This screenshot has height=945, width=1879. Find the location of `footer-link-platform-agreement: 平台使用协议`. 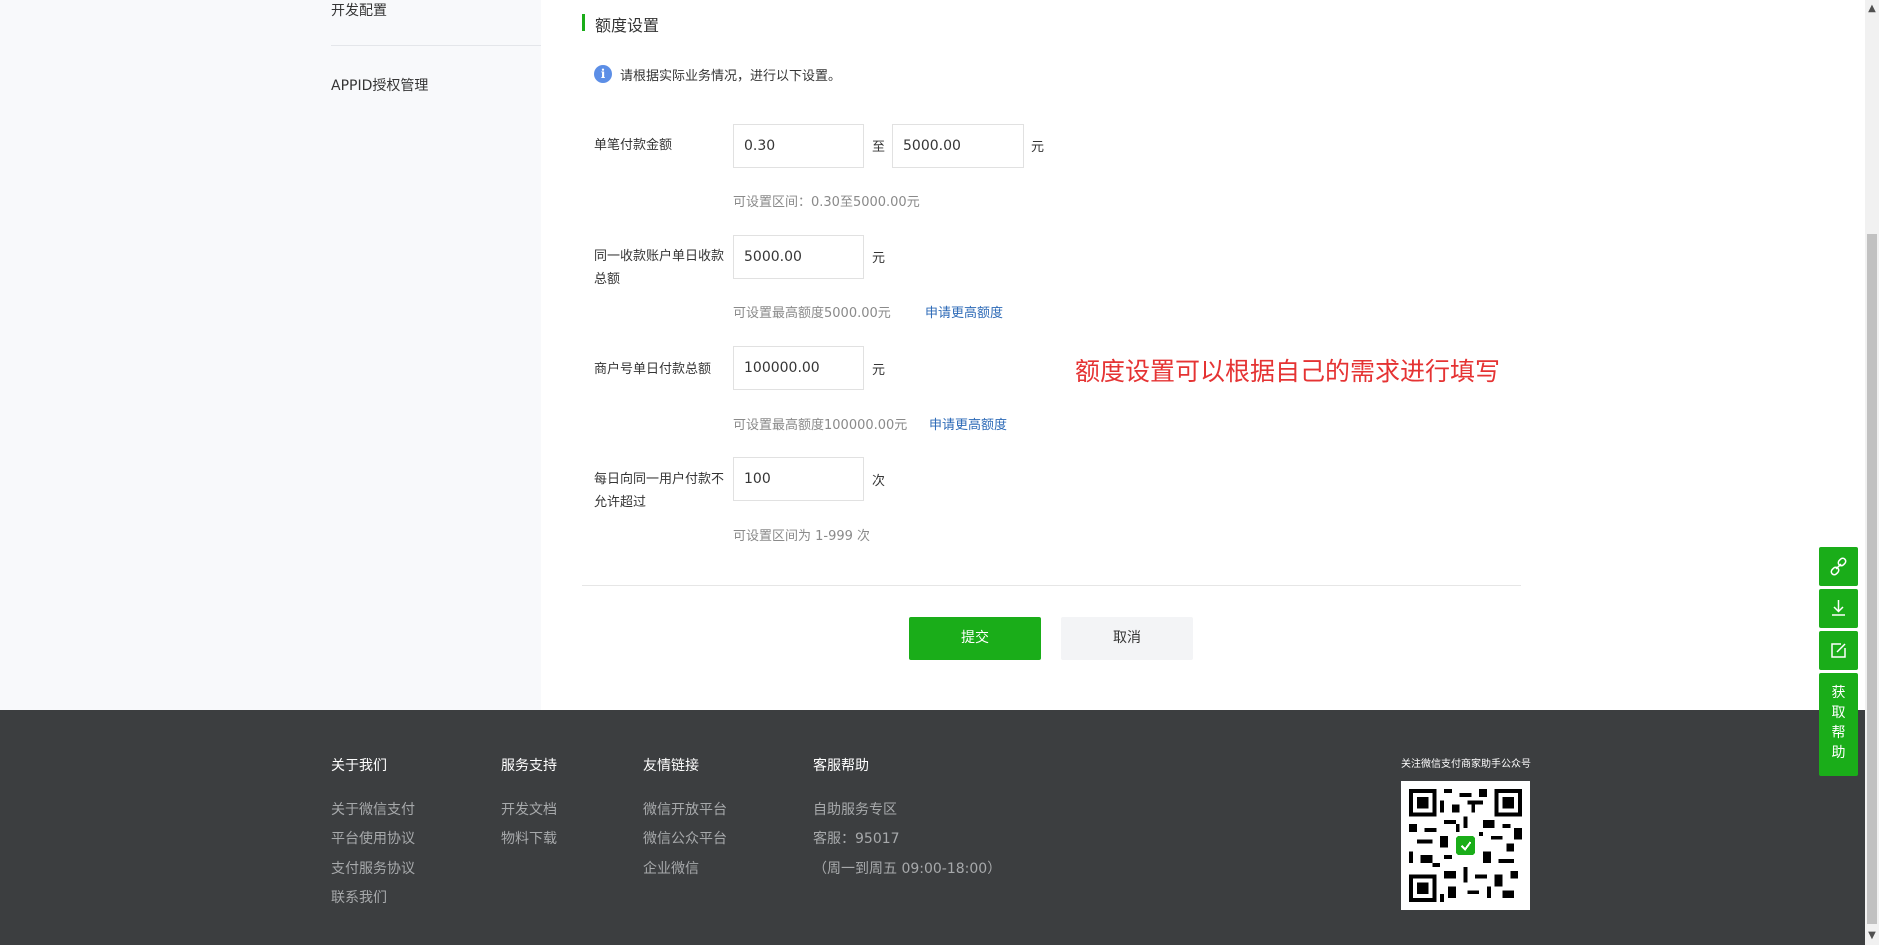

footer-link-platform-agreement: 平台使用协议 is located at coordinates (373, 838).